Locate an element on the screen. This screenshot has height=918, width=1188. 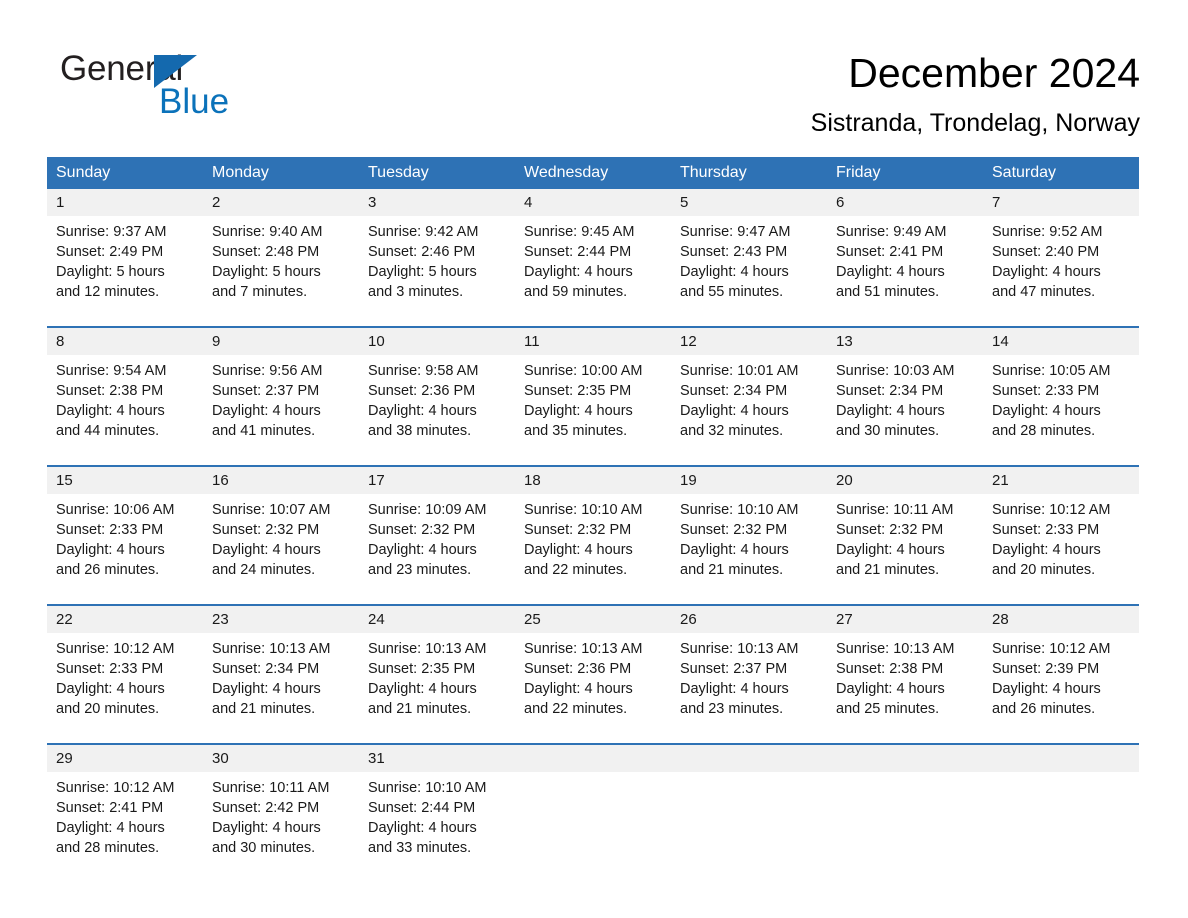
day-number: 11 is located at coordinates (593, 341).